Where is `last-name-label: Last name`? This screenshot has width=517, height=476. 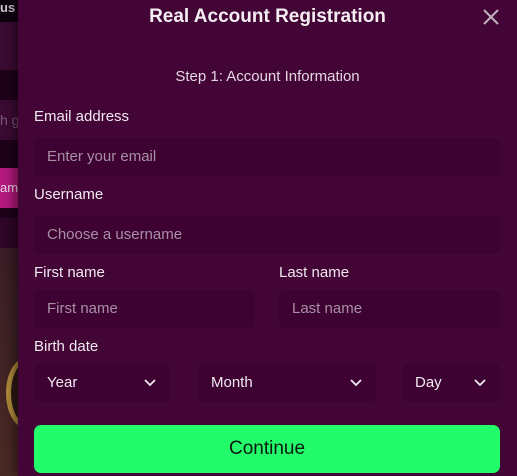
last-name-label: Last name is located at coordinates (314, 272).